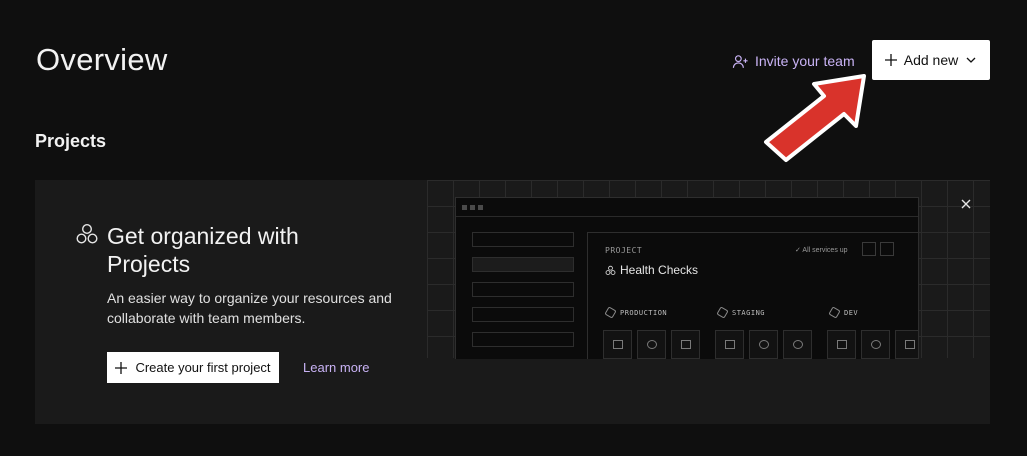  I want to click on learn-more-link: Learn more, so click(336, 367).